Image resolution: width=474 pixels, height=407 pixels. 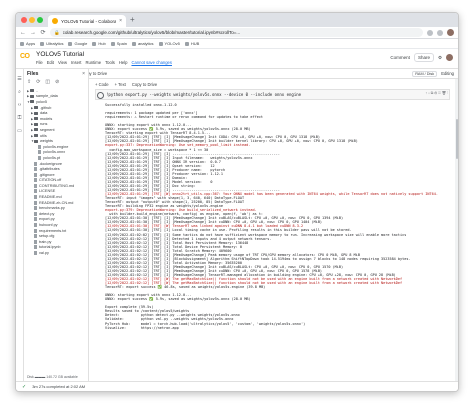 I want to click on bookmark-label: analytics, so click(x=145, y=43).